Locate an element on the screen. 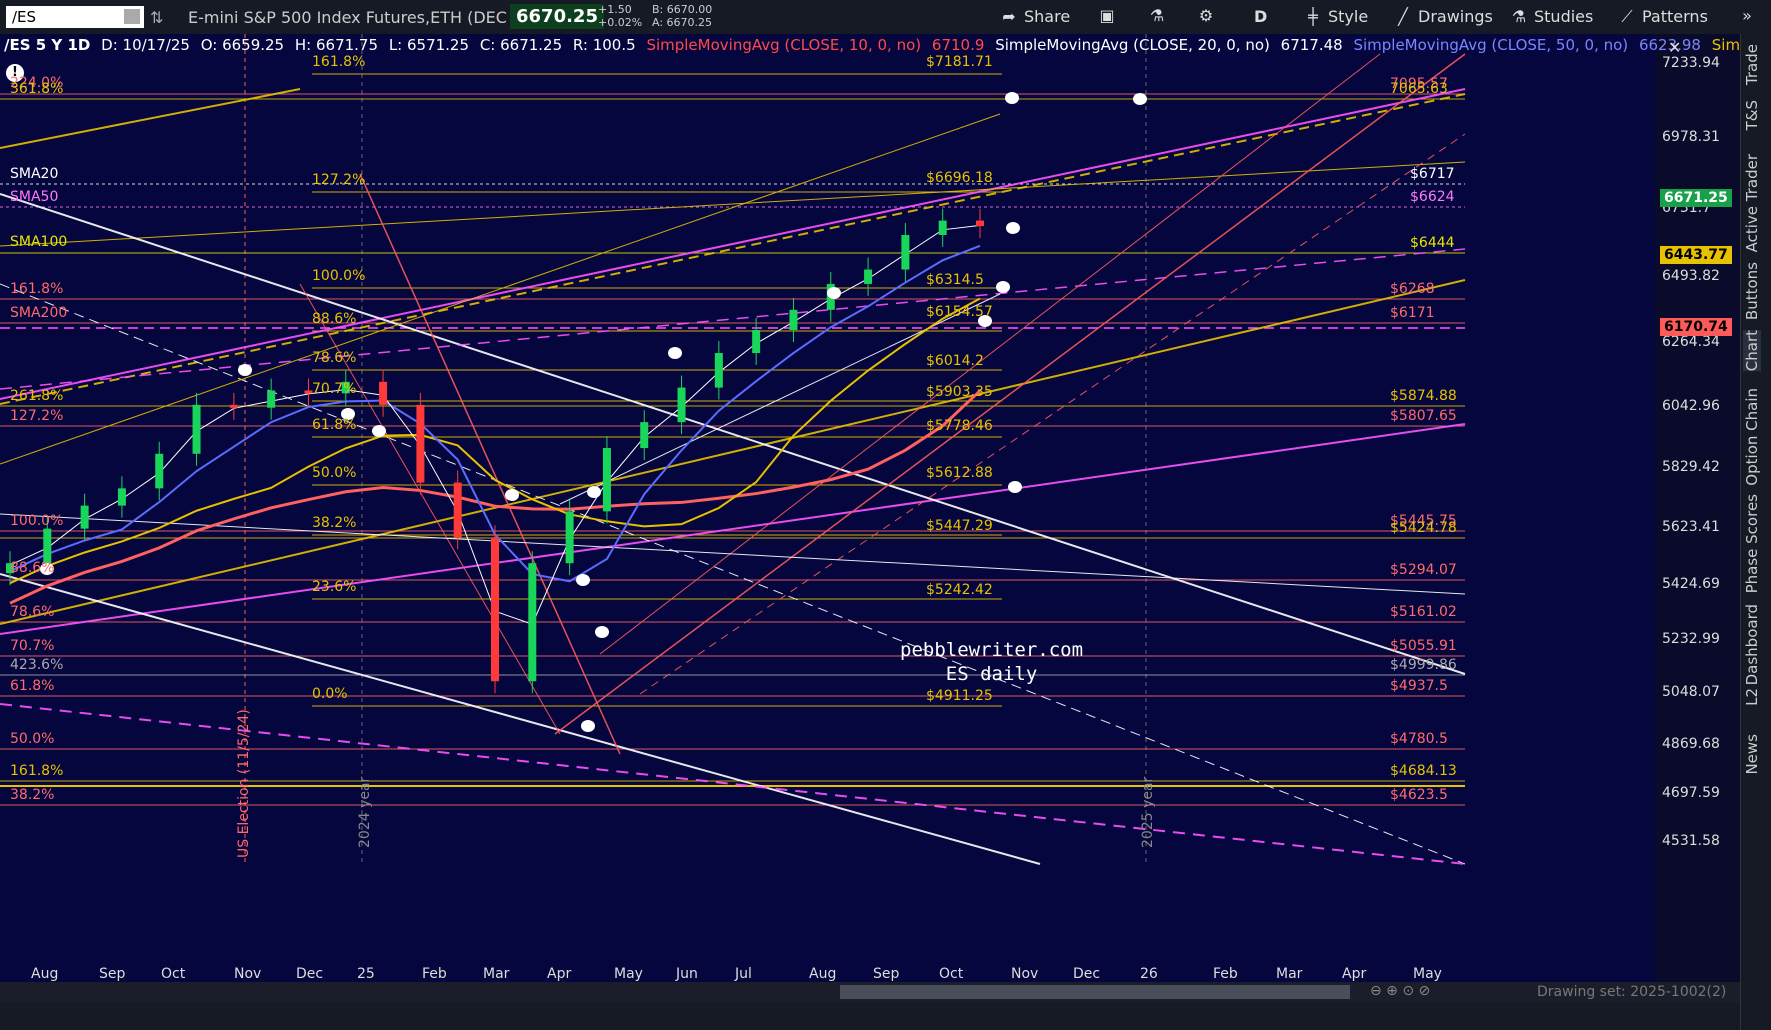 This screenshot has height=1030, width=1771. chevron-down-icon is located at coordinates (132, 16).